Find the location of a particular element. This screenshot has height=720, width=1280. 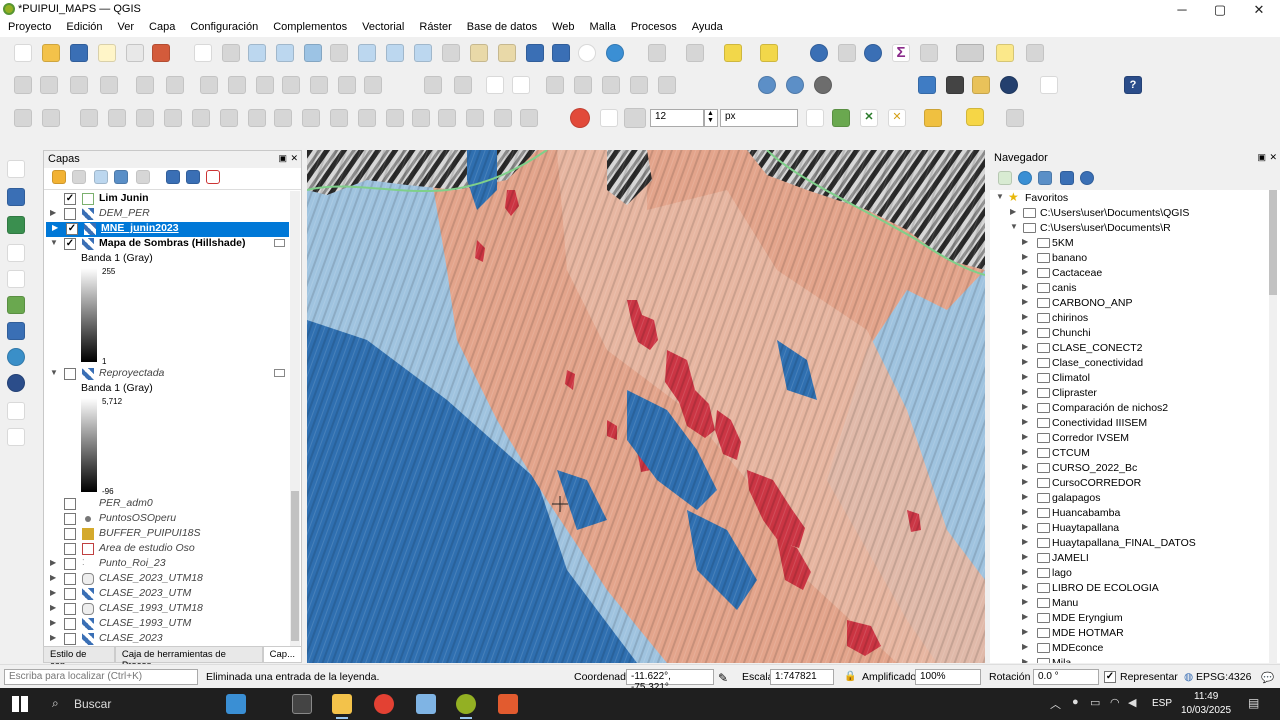

browser-folder-item: ▶ CursoCORREDOR is located at coordinates (1130, 483).